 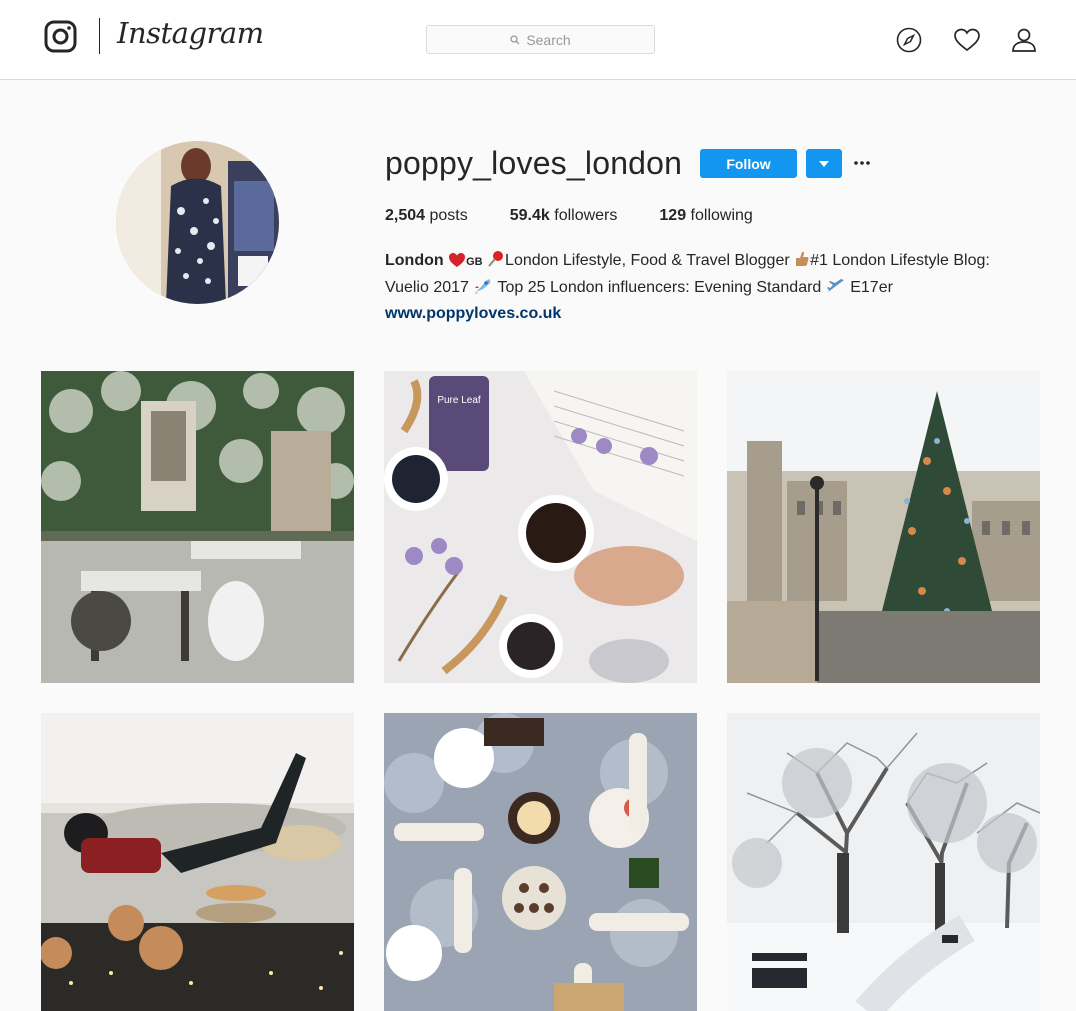 What do you see at coordinates (715, 314) in the screenshot?
I see `bio-website-link: www.poppyloves.co.uk` at bounding box center [715, 314].